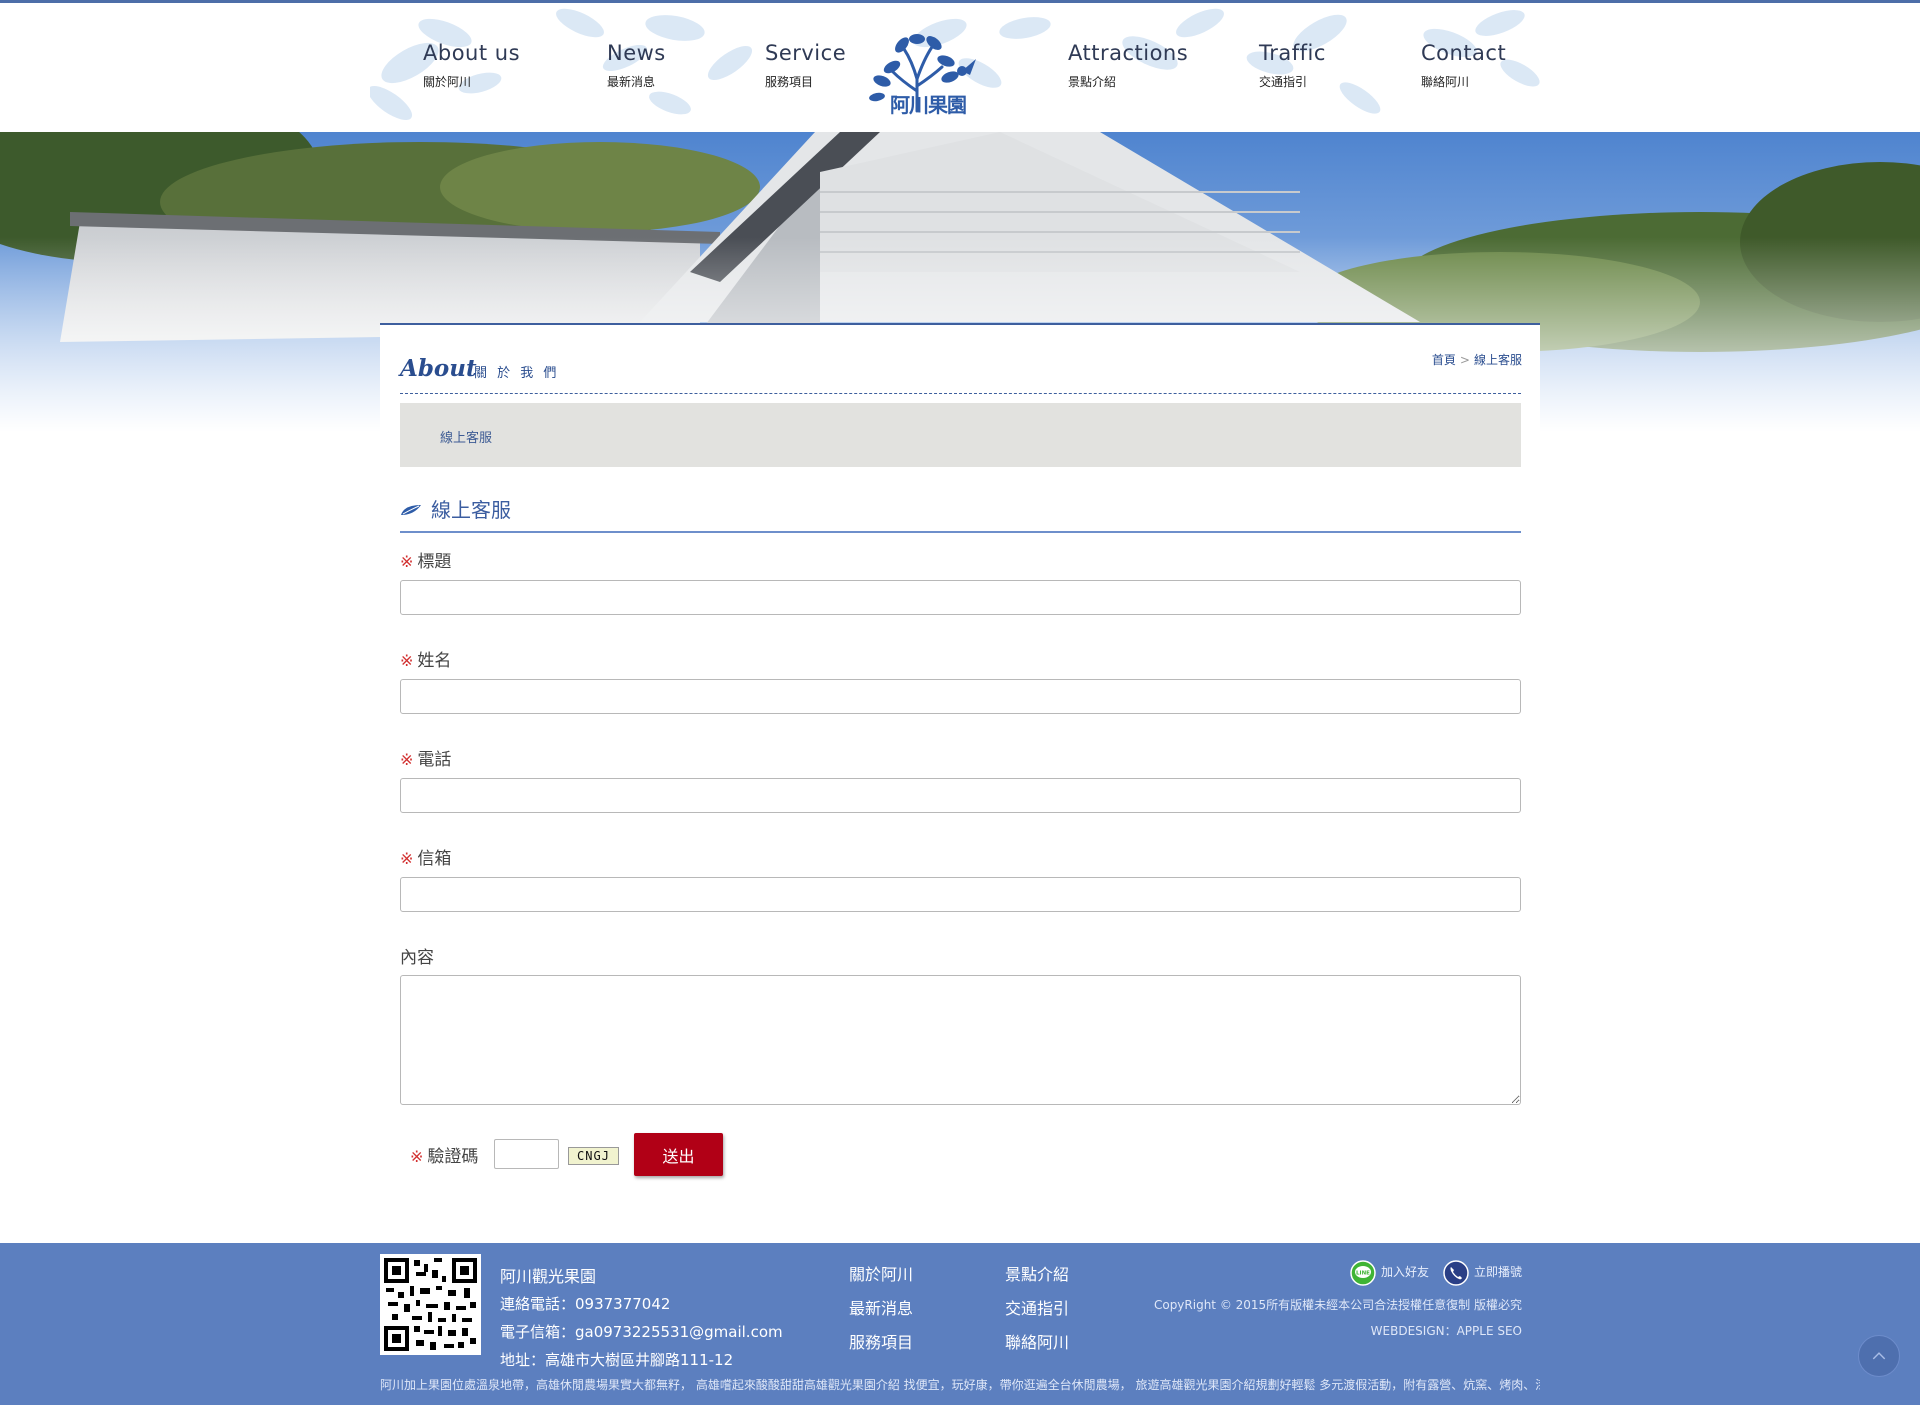 The image size is (1920, 1405). I want to click on footer-link-attractions: 景點介紹, so click(1037, 1273).